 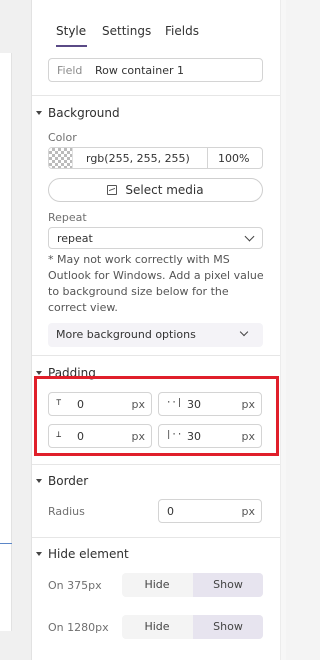 What do you see at coordinates (67, 217) in the screenshot?
I see `repeat-label: Repeat` at bounding box center [67, 217].